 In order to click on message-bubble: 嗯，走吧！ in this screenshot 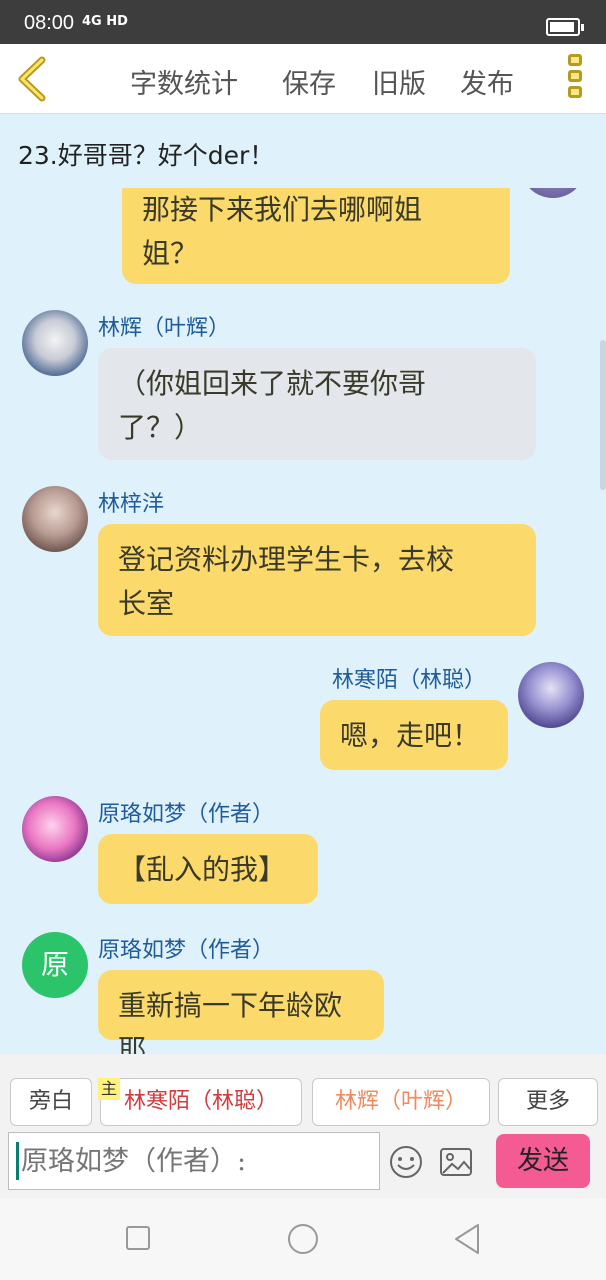, I will do `click(414, 735)`.